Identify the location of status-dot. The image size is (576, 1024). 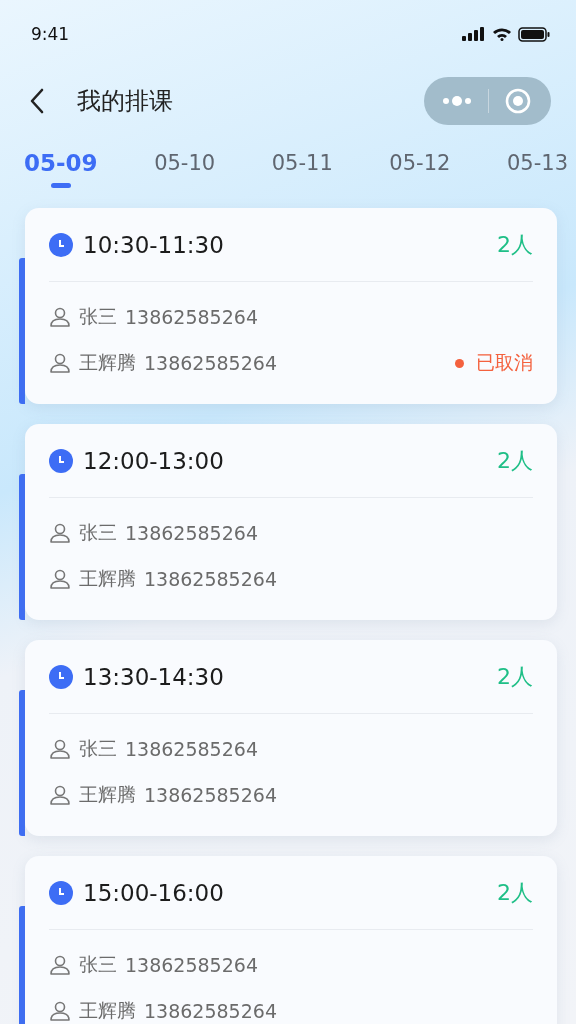
(459, 363).